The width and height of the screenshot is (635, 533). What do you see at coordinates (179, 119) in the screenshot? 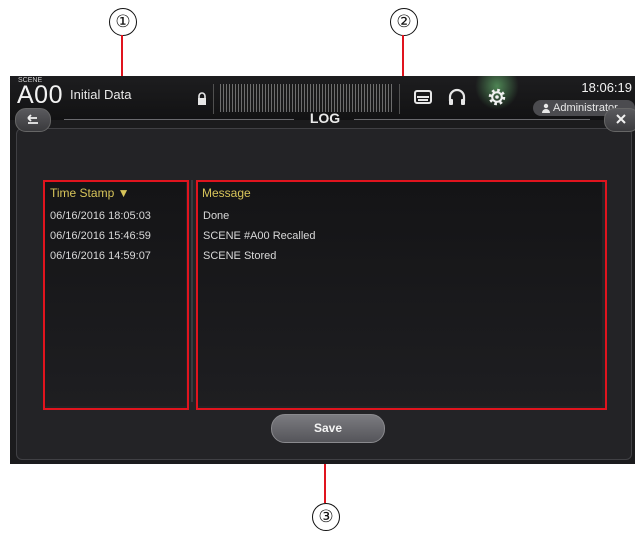
I see `title-rule-left` at bounding box center [179, 119].